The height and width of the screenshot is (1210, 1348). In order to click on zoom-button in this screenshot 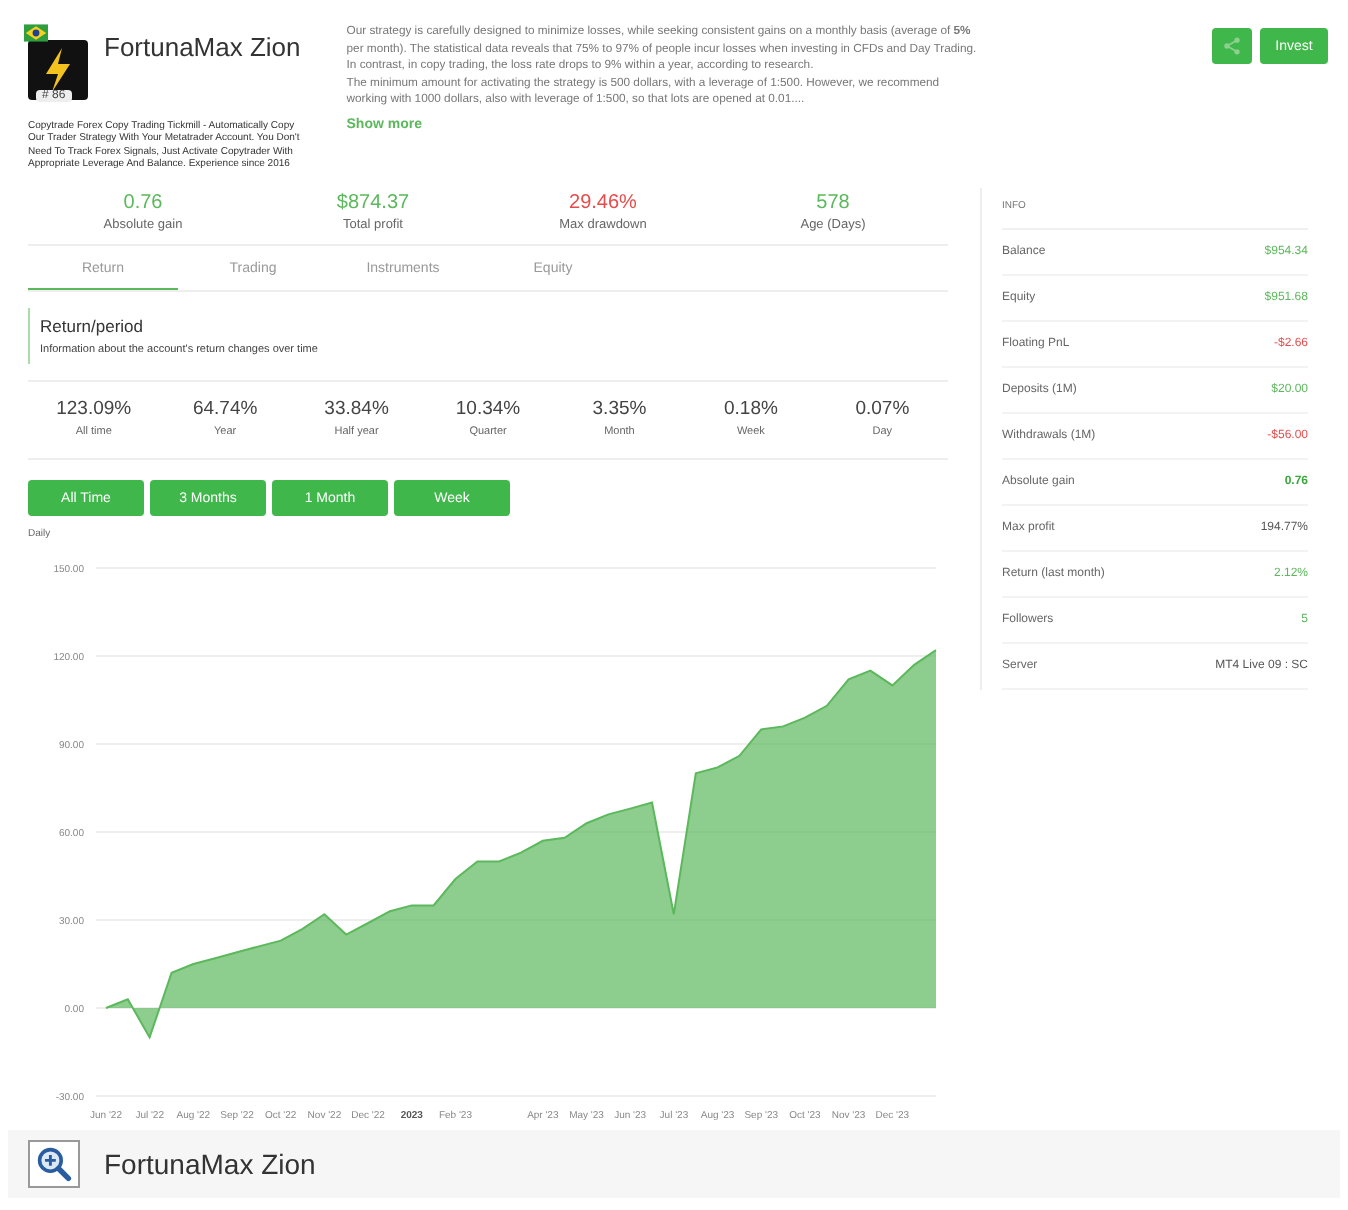, I will do `click(54, 1164)`.